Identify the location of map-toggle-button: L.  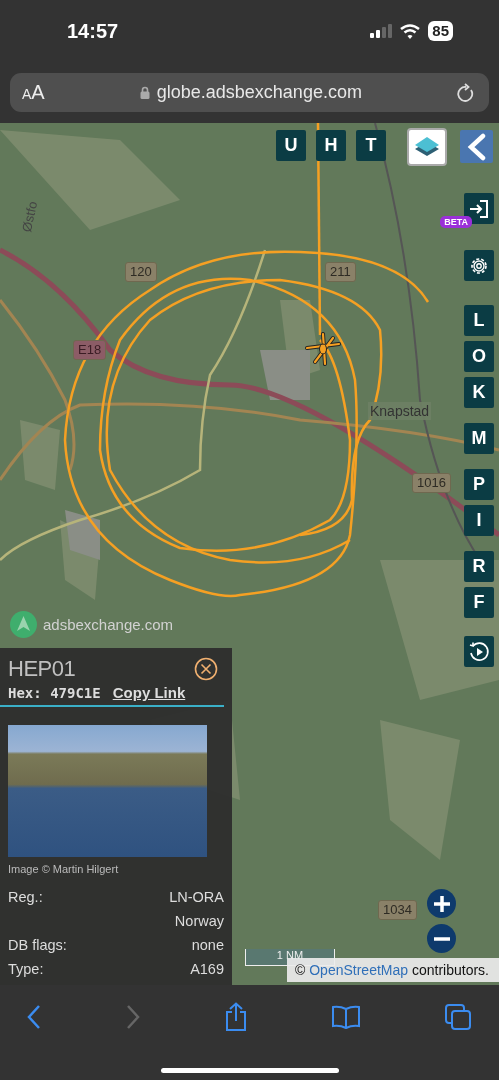
(479, 320).